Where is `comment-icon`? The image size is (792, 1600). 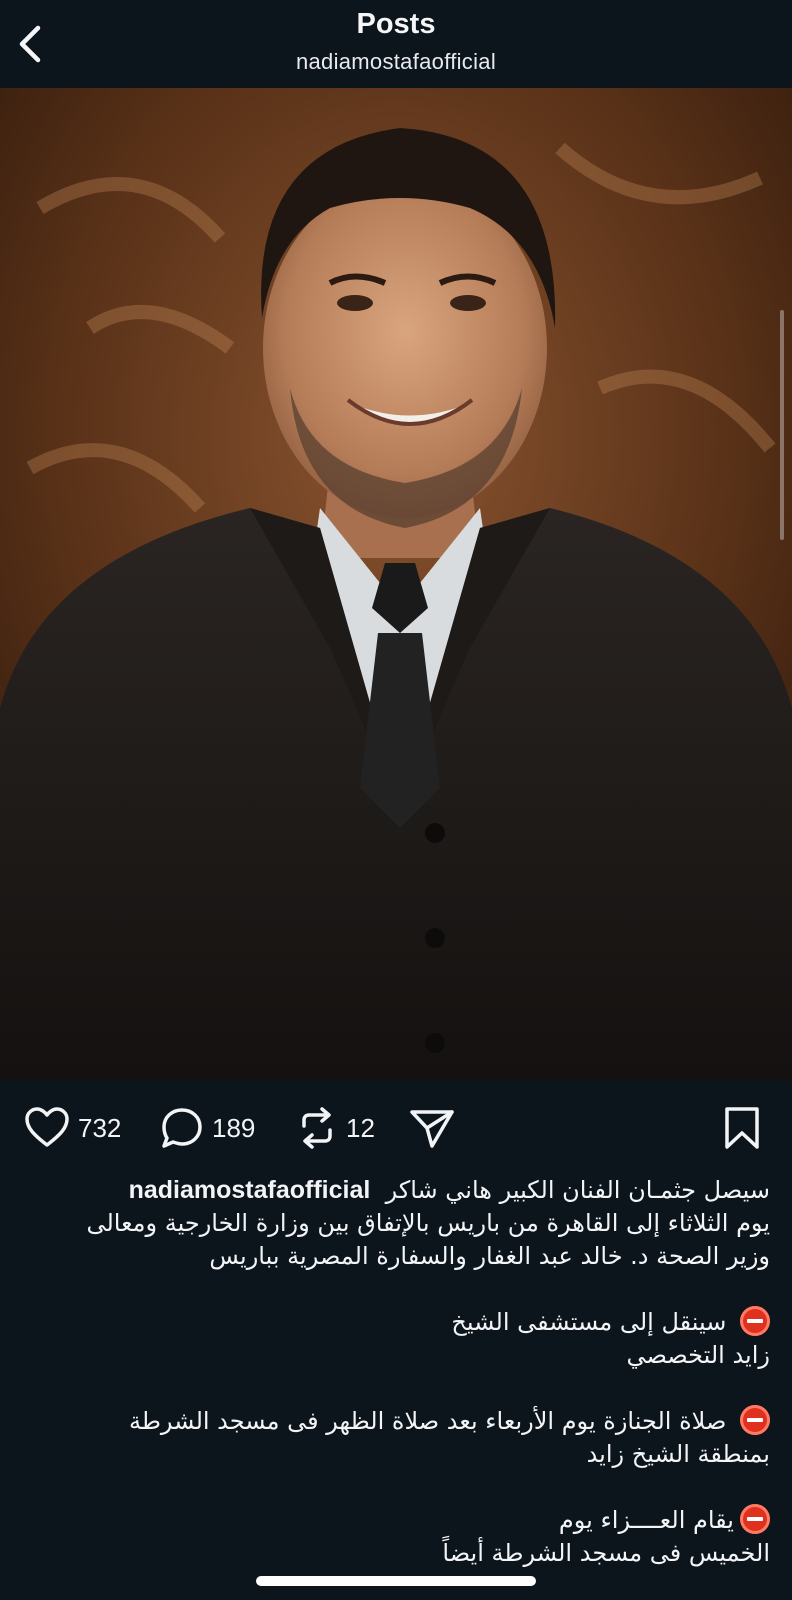
comment-icon is located at coordinates (182, 1128).